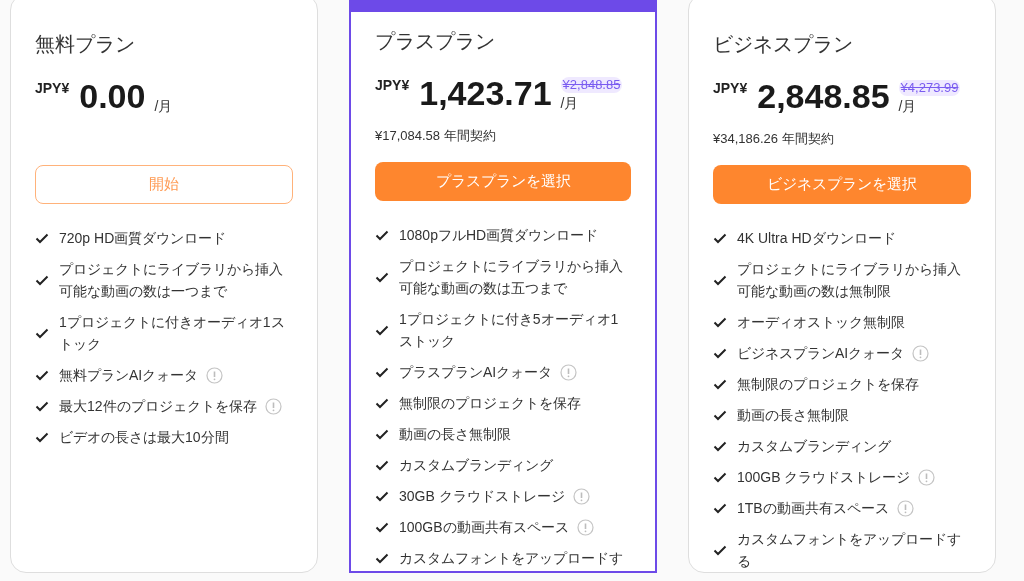 The image size is (1024, 581). What do you see at coordinates (476, 372) in the screenshot?
I see `feature-text: プラスプランAIクォータ` at bounding box center [476, 372].